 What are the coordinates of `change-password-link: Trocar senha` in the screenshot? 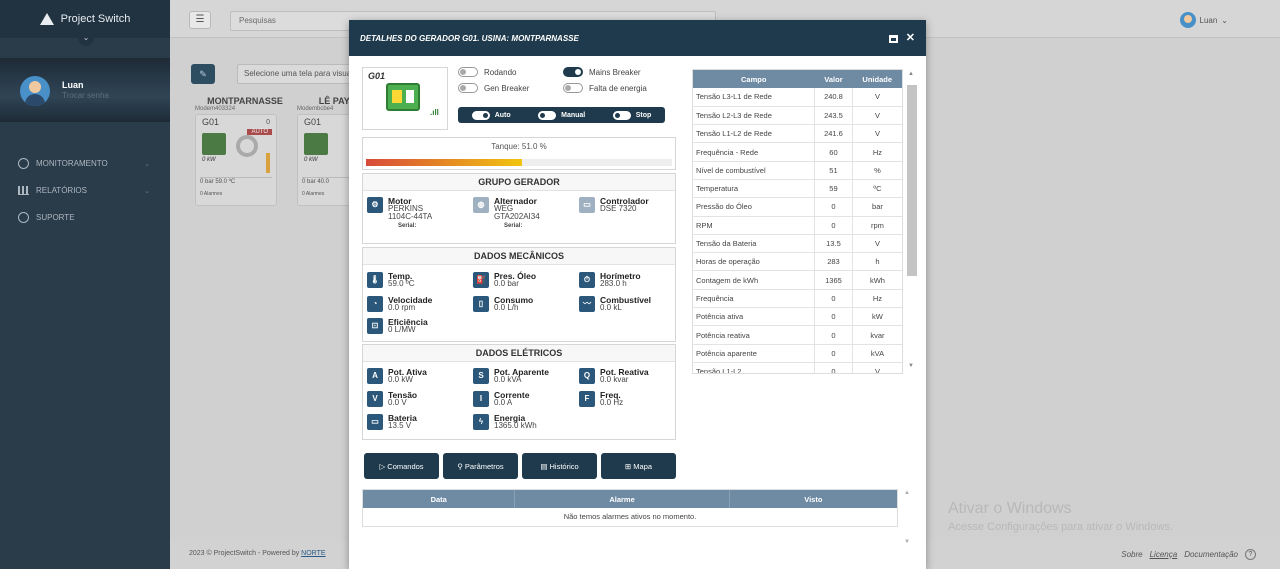 It's located at (85, 95).